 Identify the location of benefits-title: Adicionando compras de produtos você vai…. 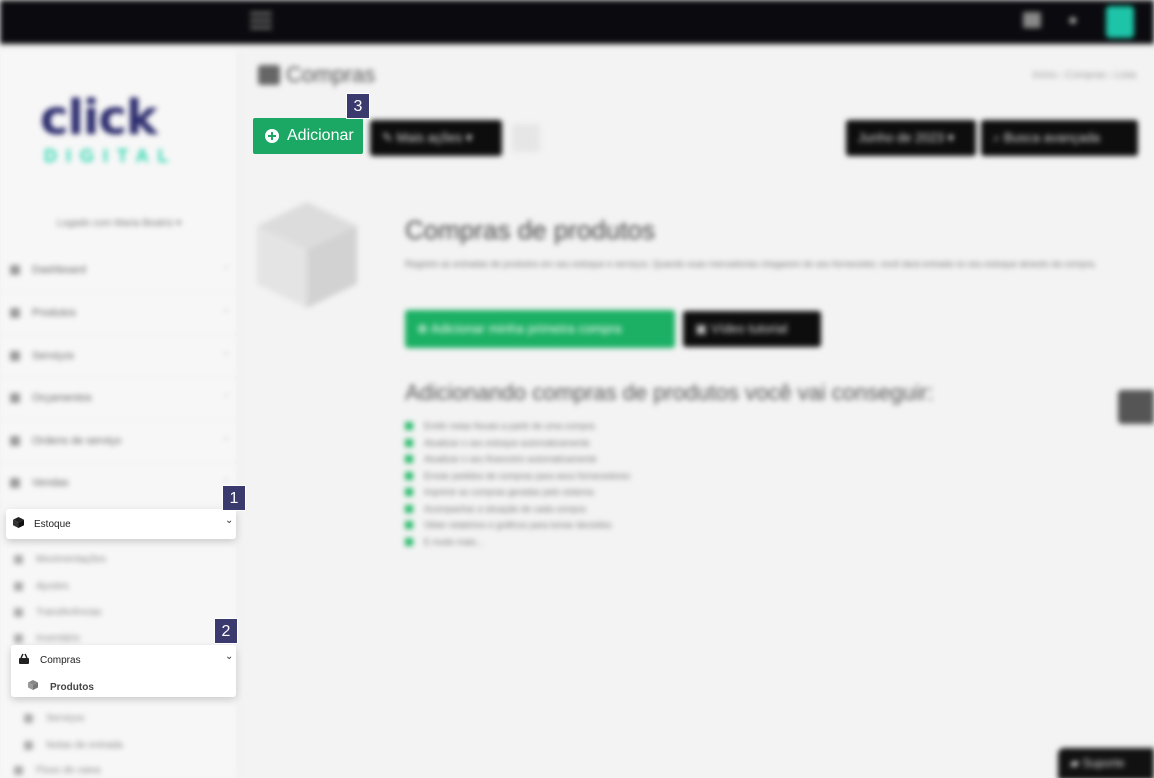
(669, 392).